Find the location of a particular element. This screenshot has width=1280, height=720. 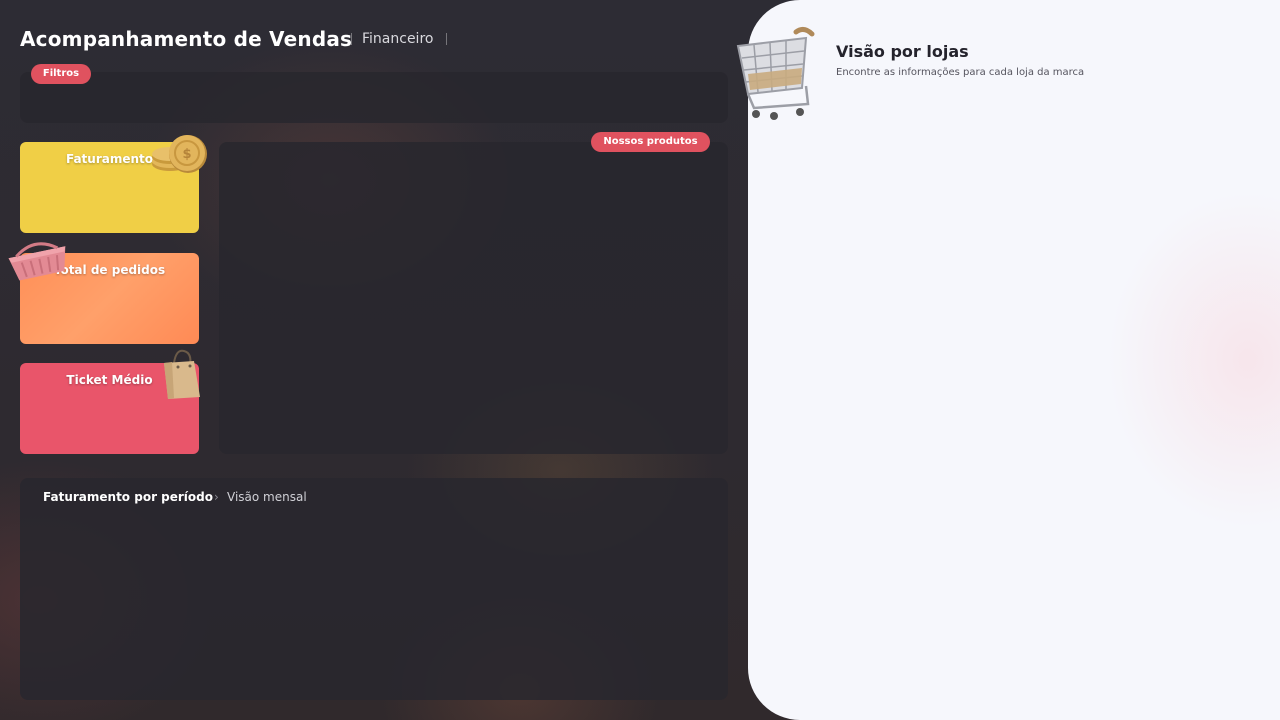

filters-panel is located at coordinates (374, 97).